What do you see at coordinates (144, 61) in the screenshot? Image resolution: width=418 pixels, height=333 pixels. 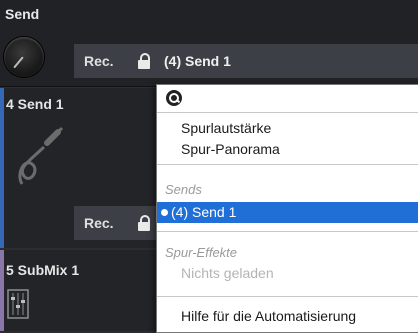 I see `lock-icon` at bounding box center [144, 61].